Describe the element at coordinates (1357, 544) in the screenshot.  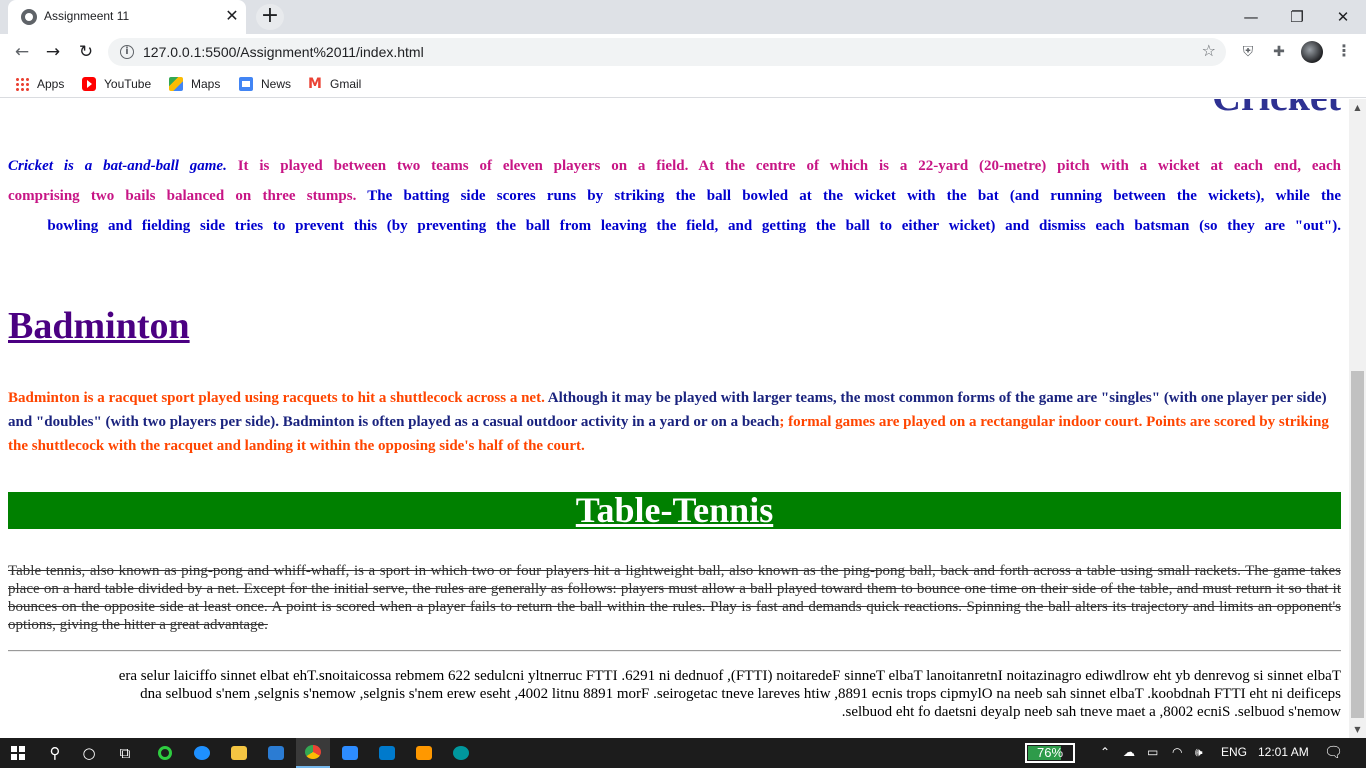
I see `scroll-thumb` at that location.